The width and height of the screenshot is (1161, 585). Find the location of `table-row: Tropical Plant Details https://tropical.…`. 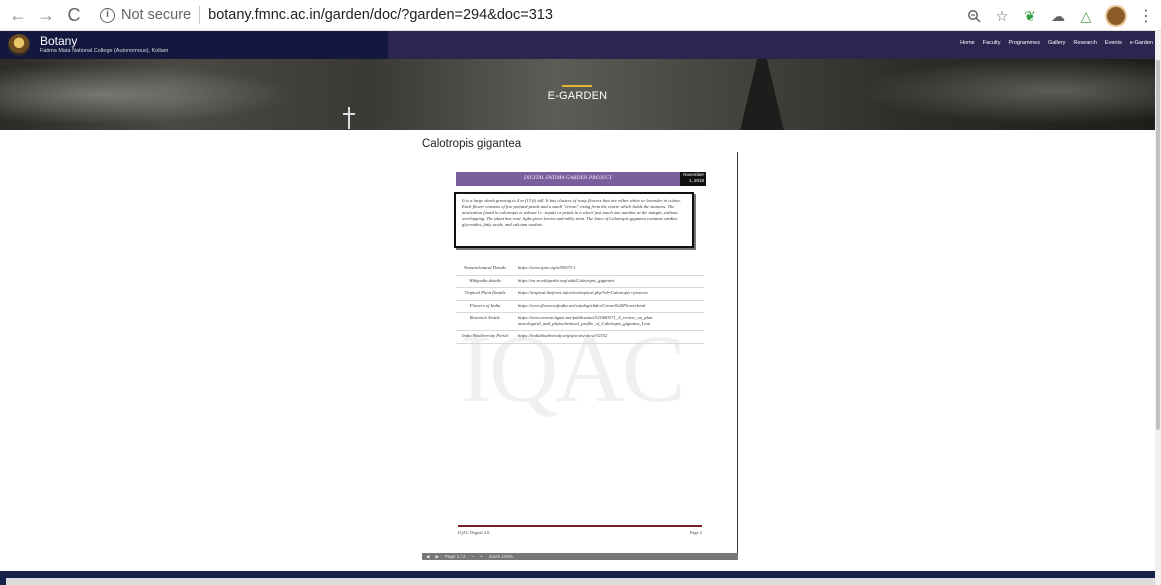

table-row: Tropical Plant Details https://tropical.… is located at coordinates (580, 294).